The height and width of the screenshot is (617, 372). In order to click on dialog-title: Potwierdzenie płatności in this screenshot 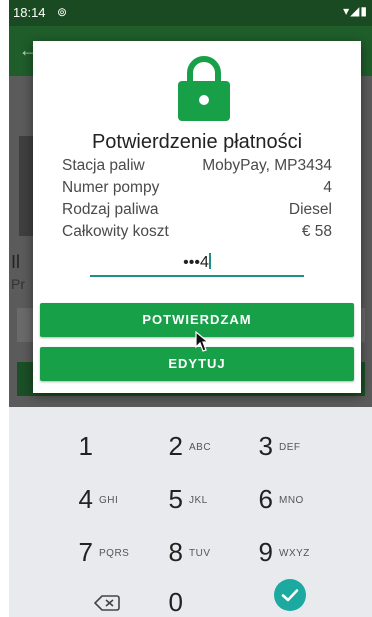, I will do `click(197, 142)`.